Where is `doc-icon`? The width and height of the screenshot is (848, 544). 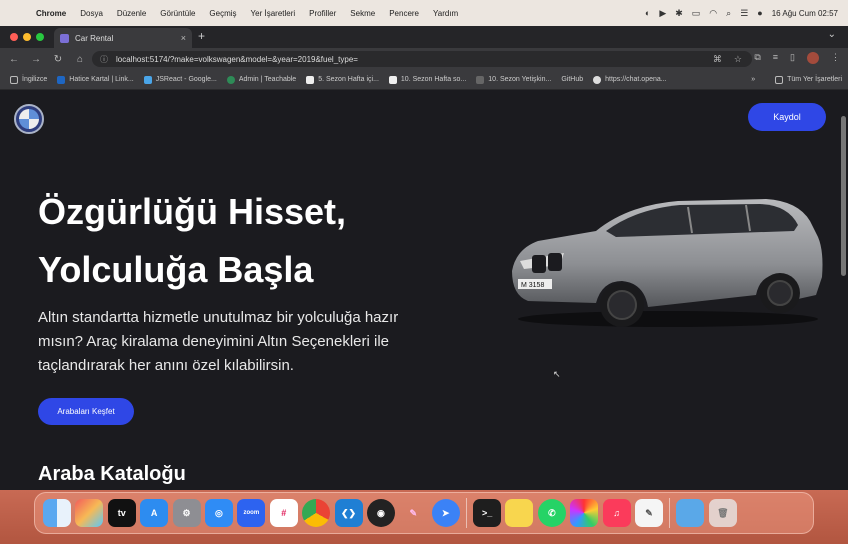
doc-icon is located at coordinates (310, 79).